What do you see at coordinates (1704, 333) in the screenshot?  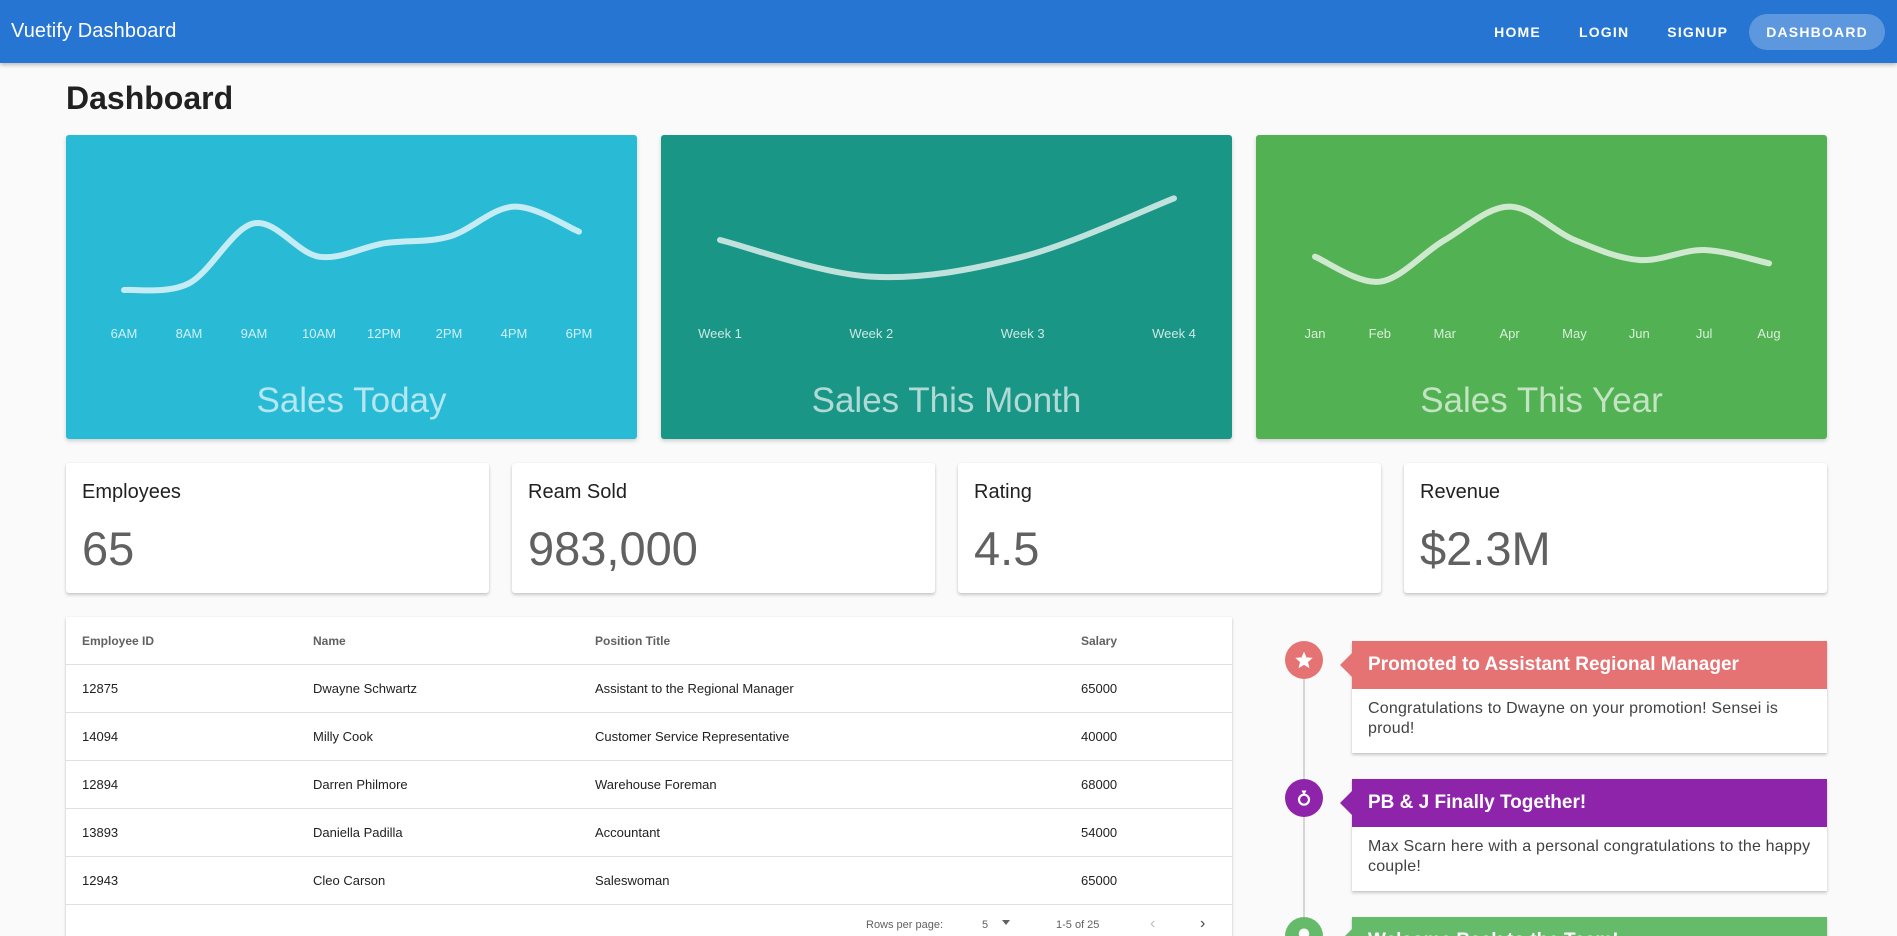 I see `x-tick-label: Jul` at bounding box center [1704, 333].